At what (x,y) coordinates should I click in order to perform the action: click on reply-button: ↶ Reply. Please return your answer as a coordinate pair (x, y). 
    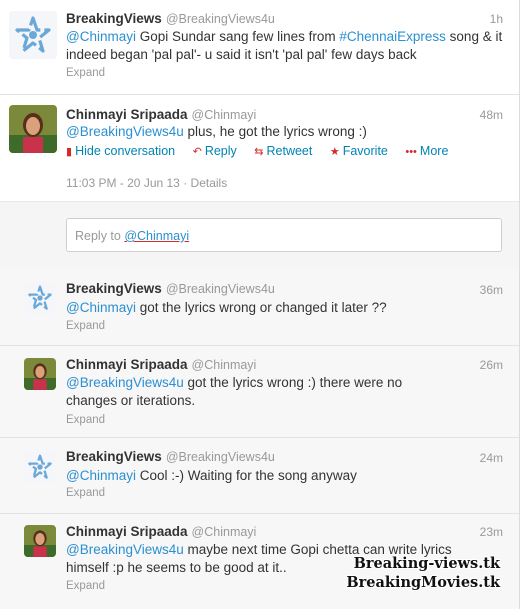
    Looking at the image, I should click on (215, 151).